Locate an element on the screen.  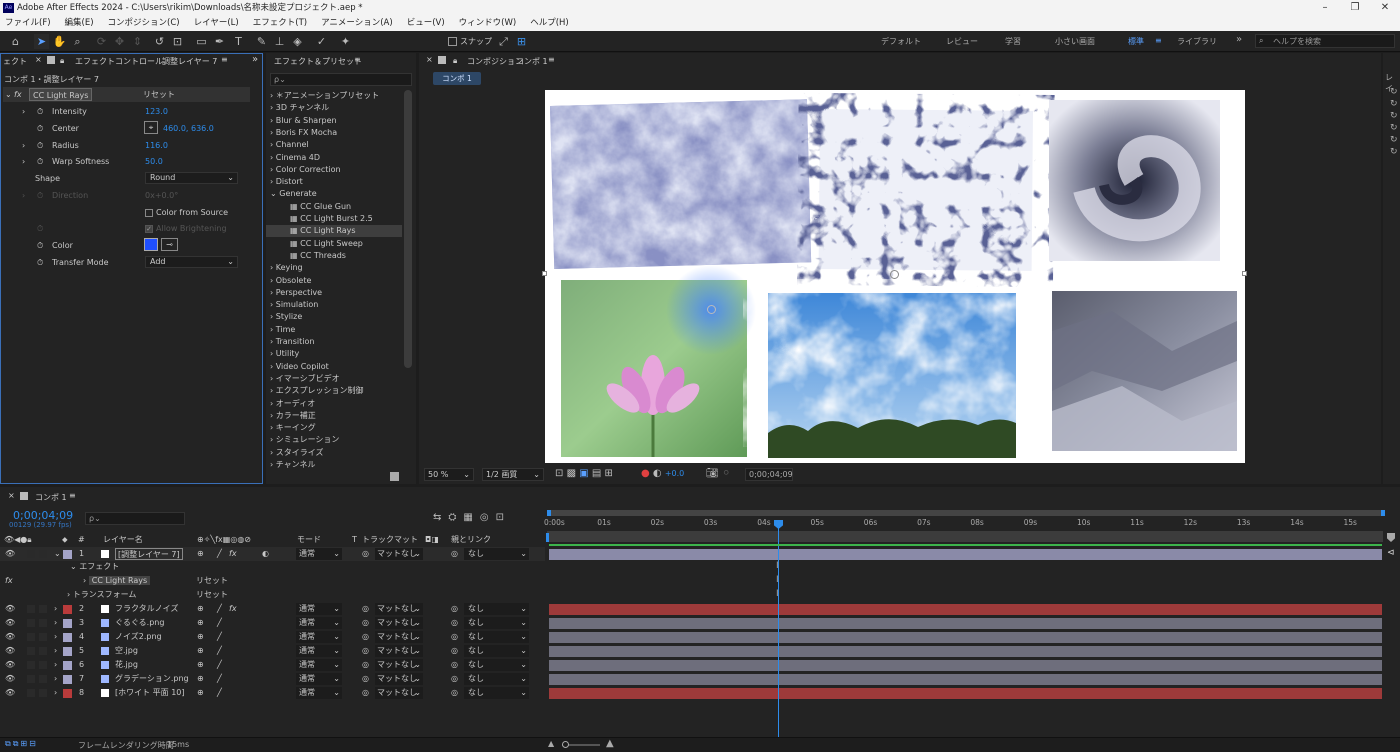
transform-reset-link: リセット is located at coordinates (216, 595).